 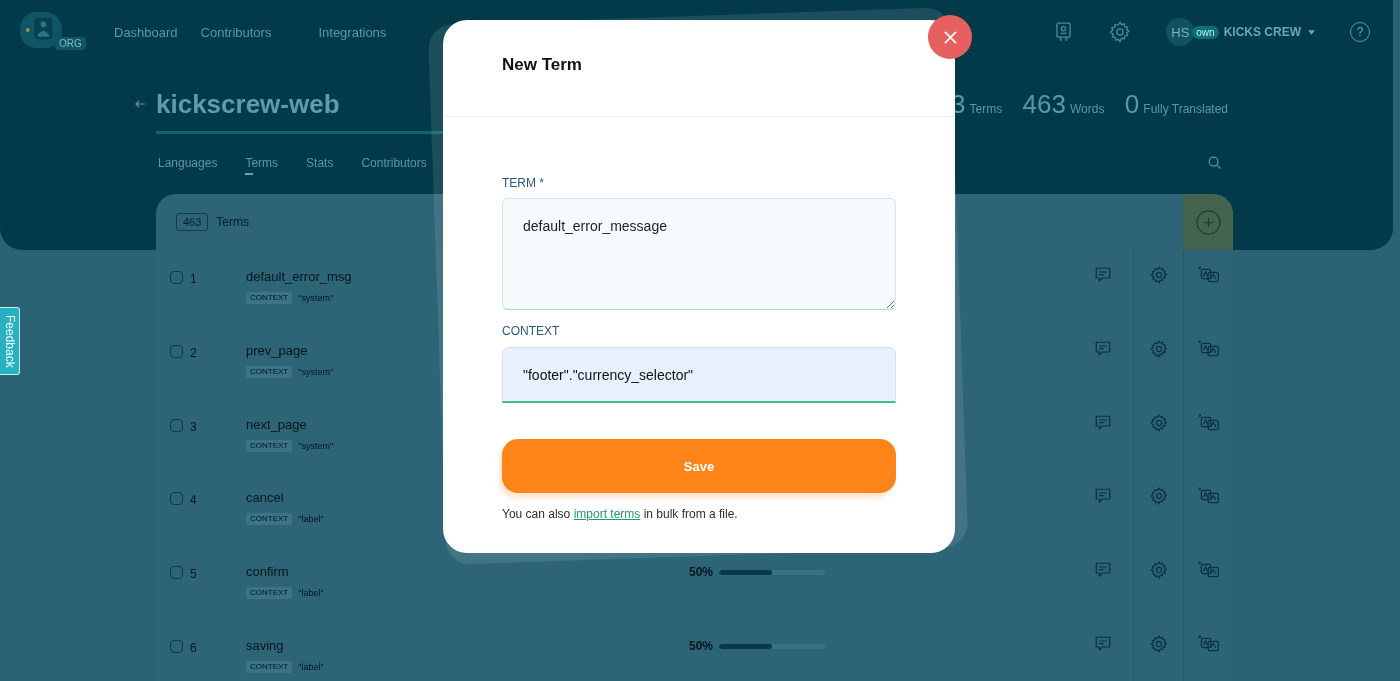 What do you see at coordinates (531, 331) in the screenshot?
I see `field-label: CONTEXT` at bounding box center [531, 331].